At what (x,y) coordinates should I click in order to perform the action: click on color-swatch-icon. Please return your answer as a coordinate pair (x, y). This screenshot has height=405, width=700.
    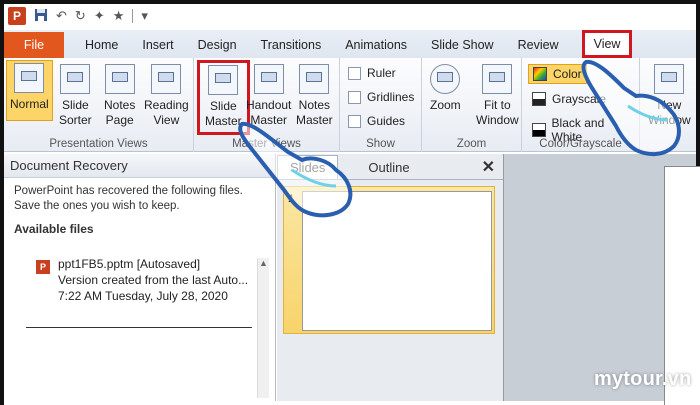
    Looking at the image, I should click on (540, 74).